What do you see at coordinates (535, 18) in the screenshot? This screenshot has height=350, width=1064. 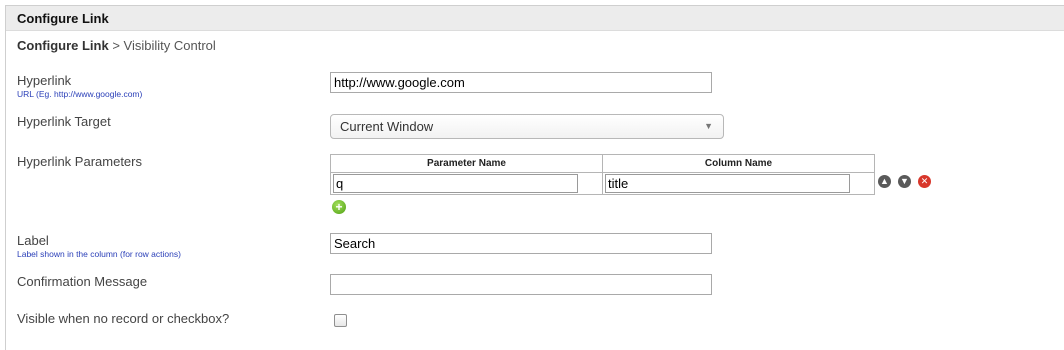 I see `panel-title: Configure Link` at bounding box center [535, 18].